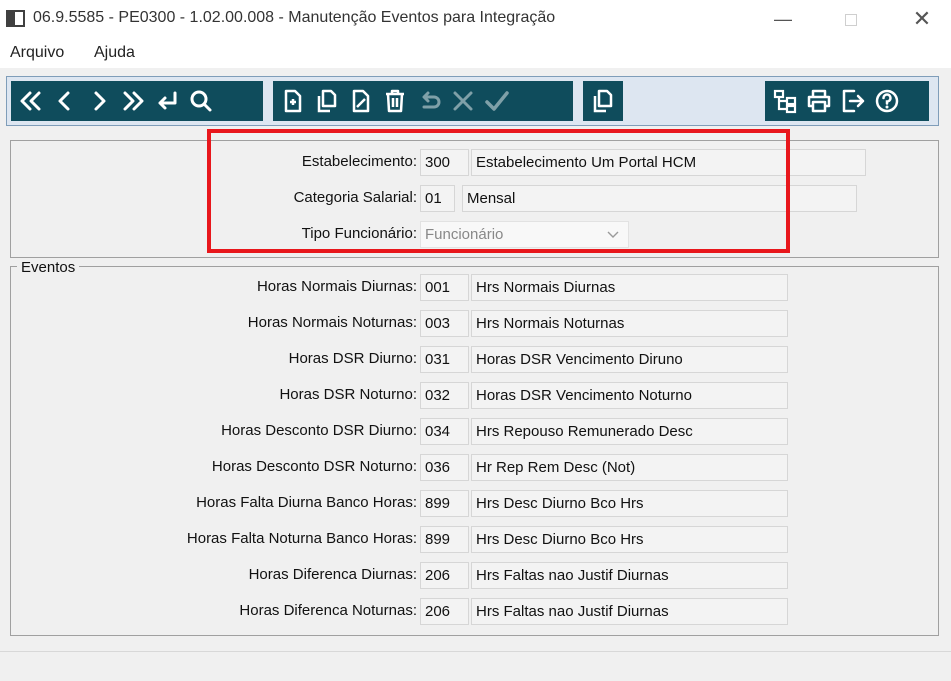 The width and height of the screenshot is (951, 681). I want to click on extra-toolbar-group, so click(603, 101).